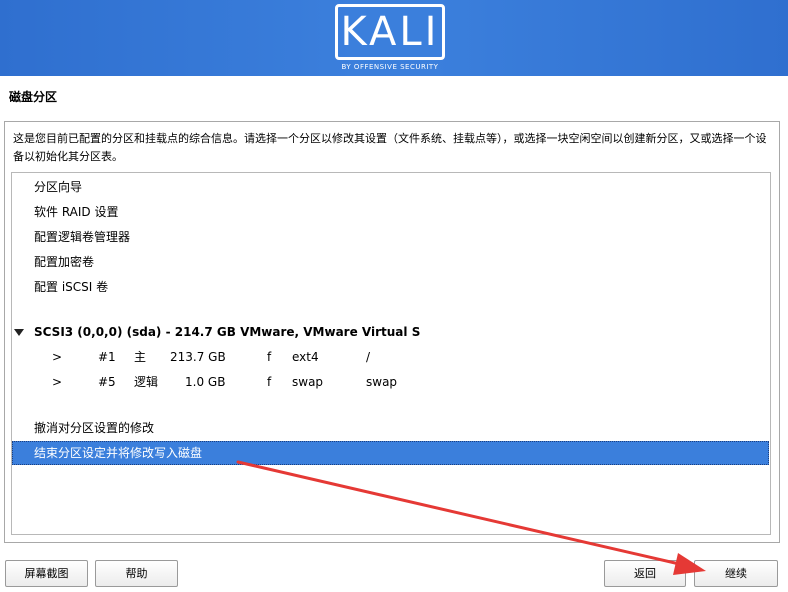 This screenshot has width=788, height=592. I want to click on menu-item-label: 配置 iSCSI 卷, so click(71, 287).